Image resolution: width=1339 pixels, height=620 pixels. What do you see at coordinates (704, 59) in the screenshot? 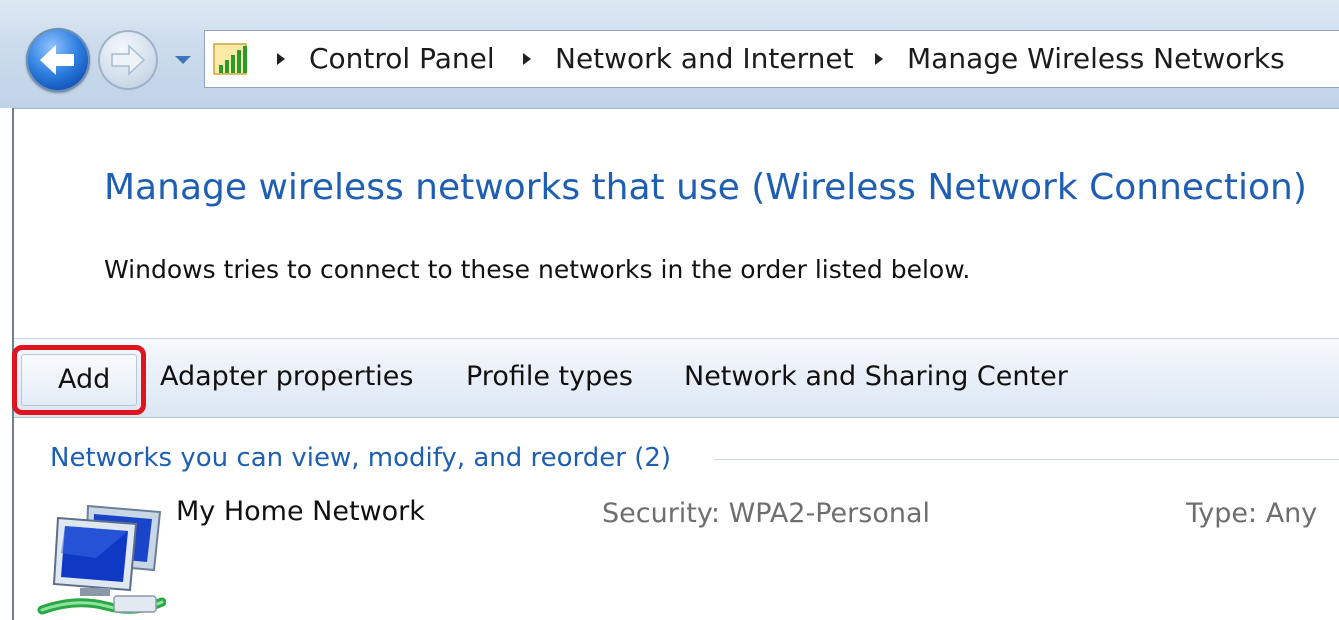
I see `breadcrumb-network-and-internet: Network and Internet` at bounding box center [704, 59].